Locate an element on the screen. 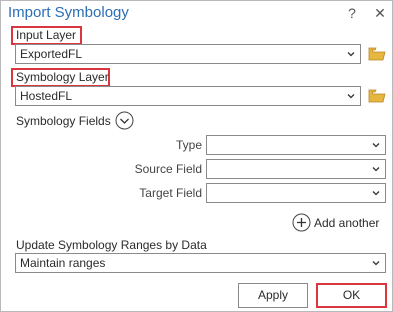 The height and width of the screenshot is (312, 393). close-icon: ✕ is located at coordinates (380, 13).